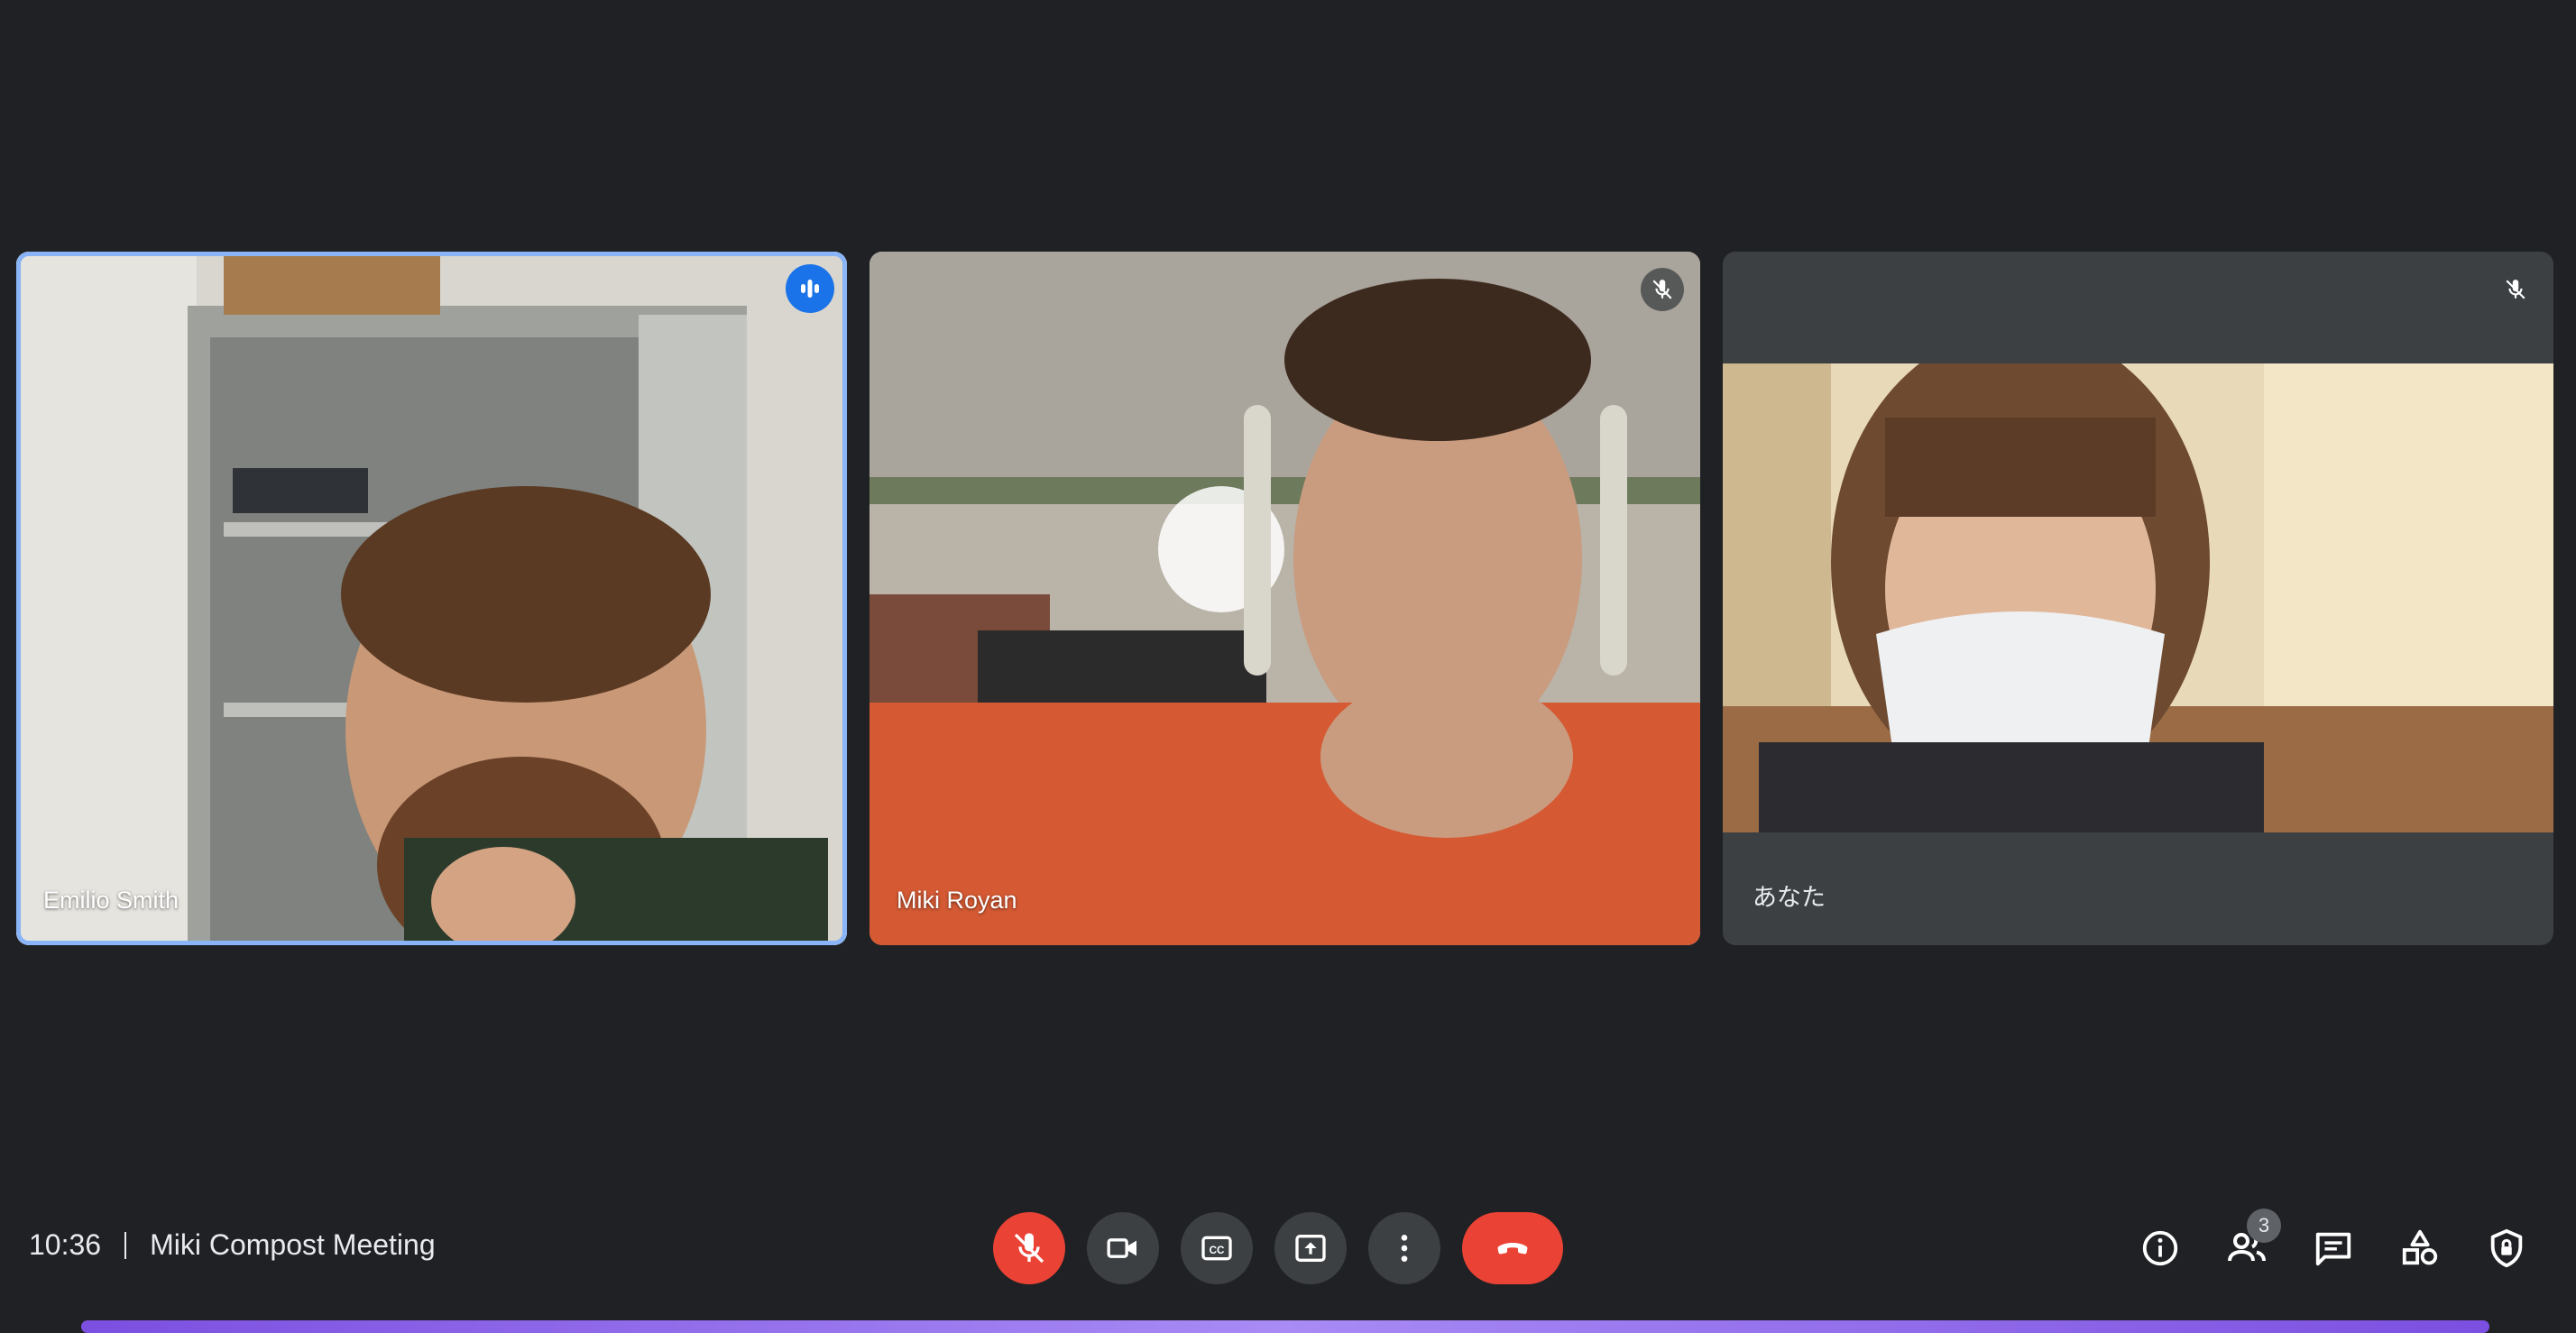 The image size is (2576, 1333). I want to click on chat-icon, so click(2333, 1249).